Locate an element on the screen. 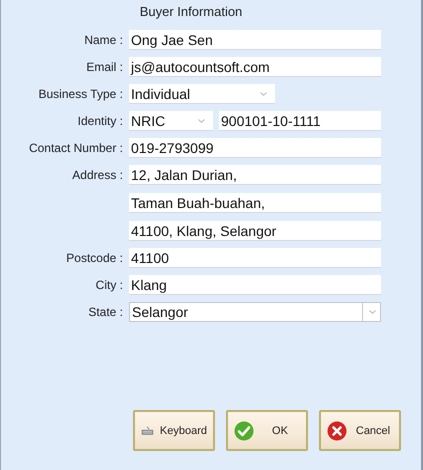 The width and height of the screenshot is (423, 470). ok-button: OK is located at coordinates (267, 430).